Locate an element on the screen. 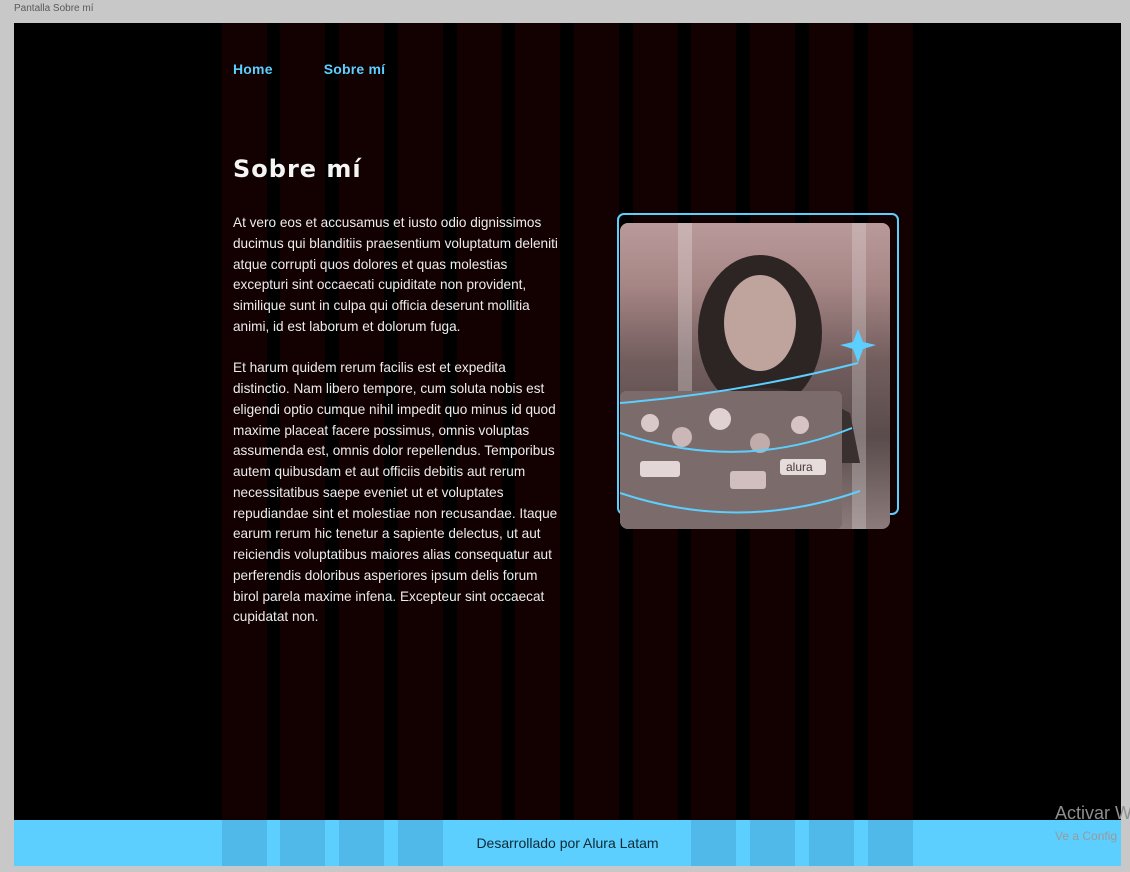  profile-photo-illustration: alura is located at coordinates (755, 376).